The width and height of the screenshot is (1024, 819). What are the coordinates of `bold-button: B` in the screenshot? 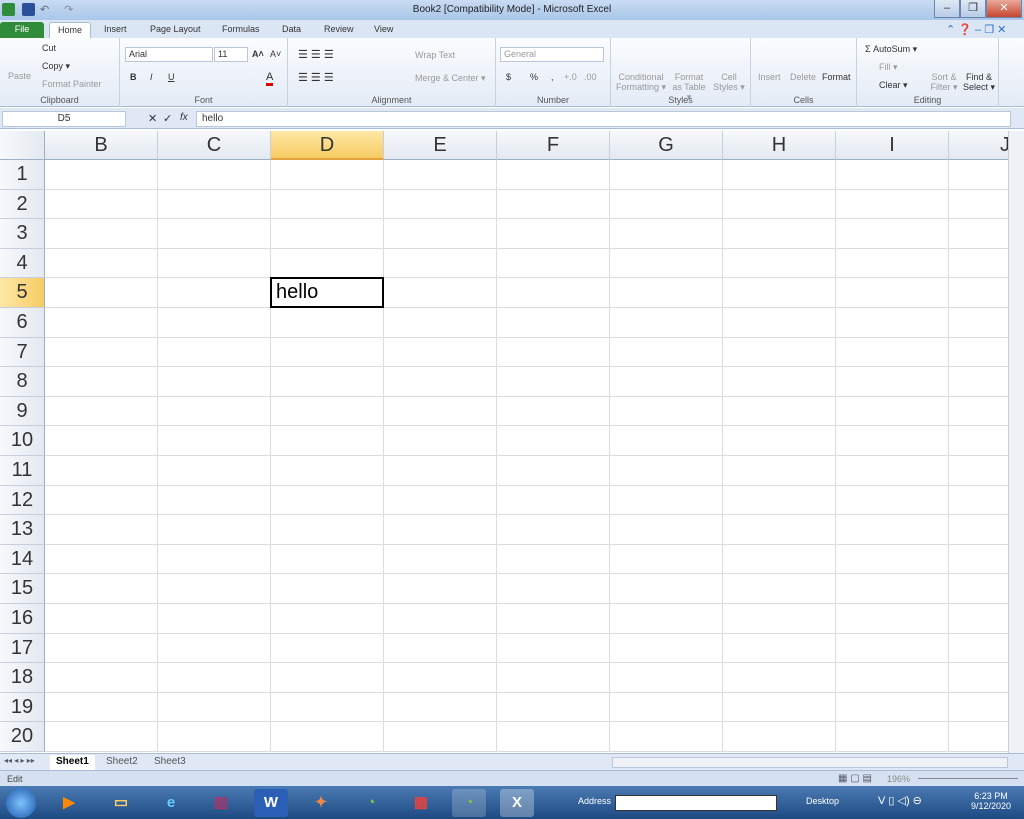 It's located at (133, 77).